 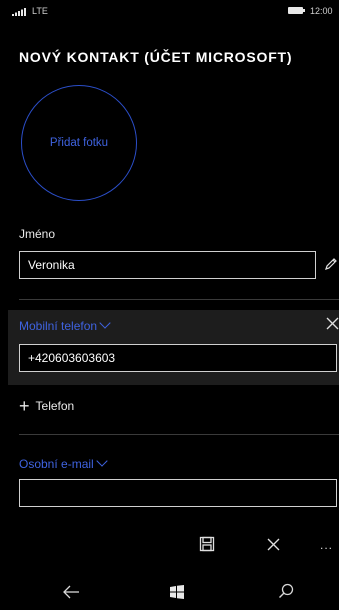 I want to click on back-icon, so click(x=71, y=592).